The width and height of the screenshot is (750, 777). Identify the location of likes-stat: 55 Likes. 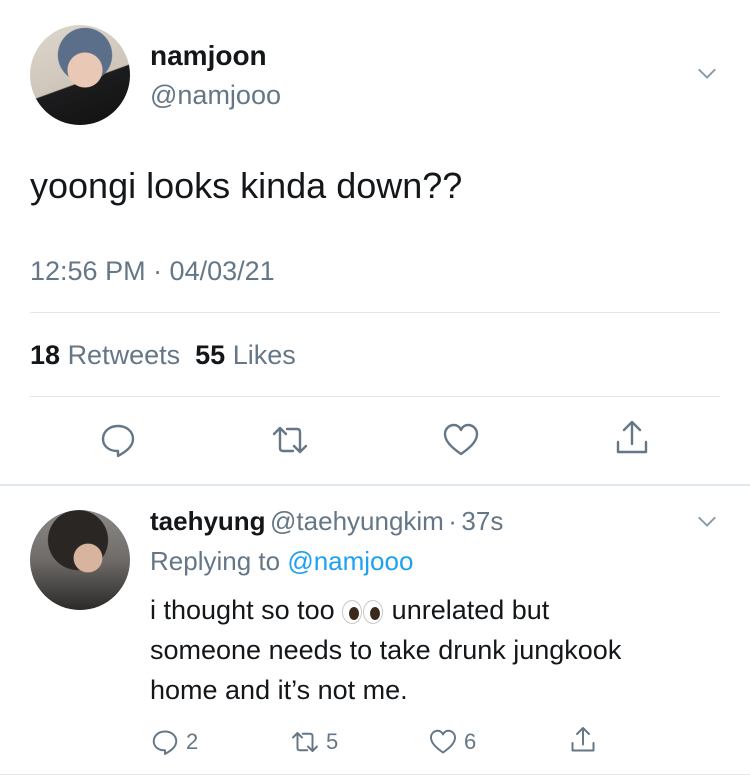
(245, 355).